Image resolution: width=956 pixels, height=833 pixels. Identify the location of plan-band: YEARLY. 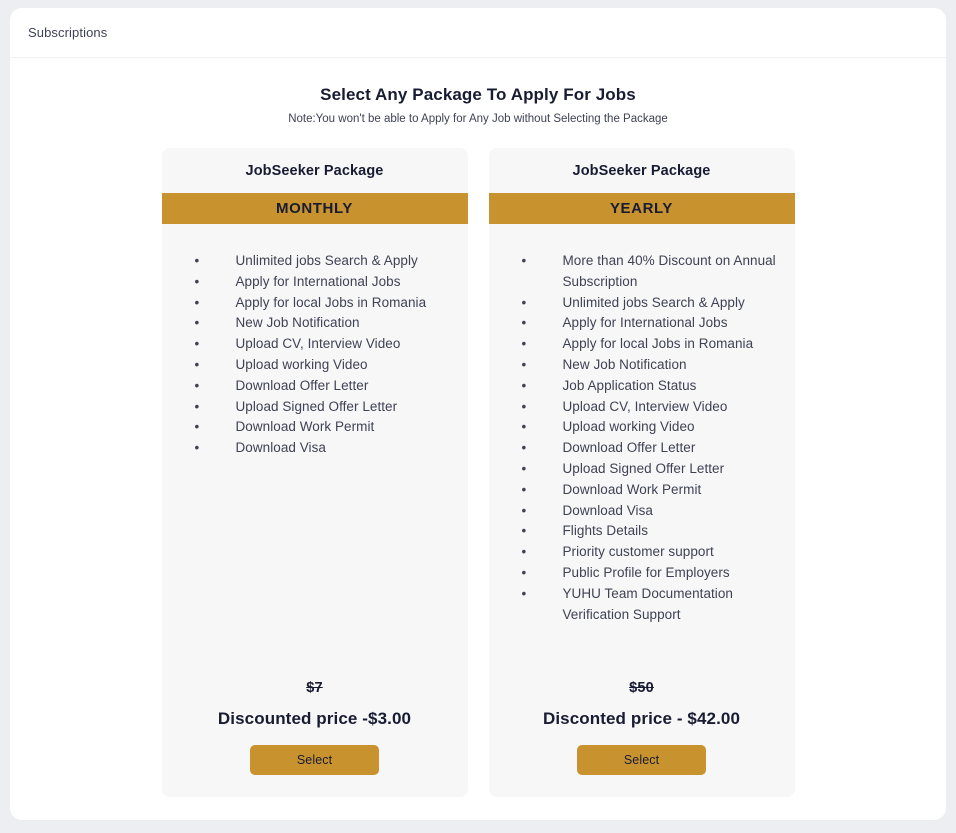
(641, 208).